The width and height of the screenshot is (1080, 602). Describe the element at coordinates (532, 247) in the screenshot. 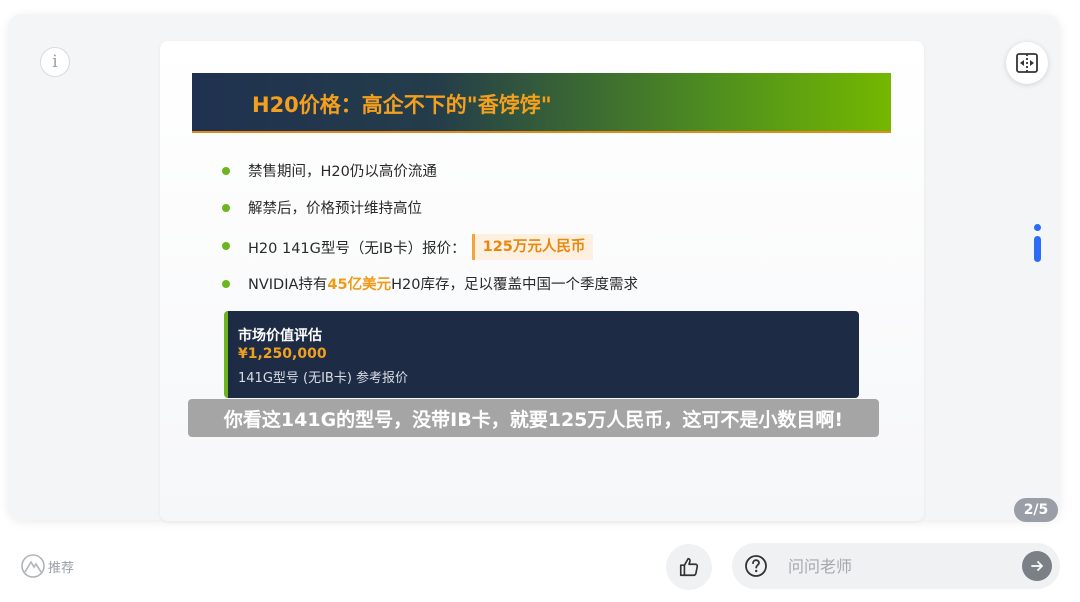

I see `price-tag: 125万元人民币` at that location.